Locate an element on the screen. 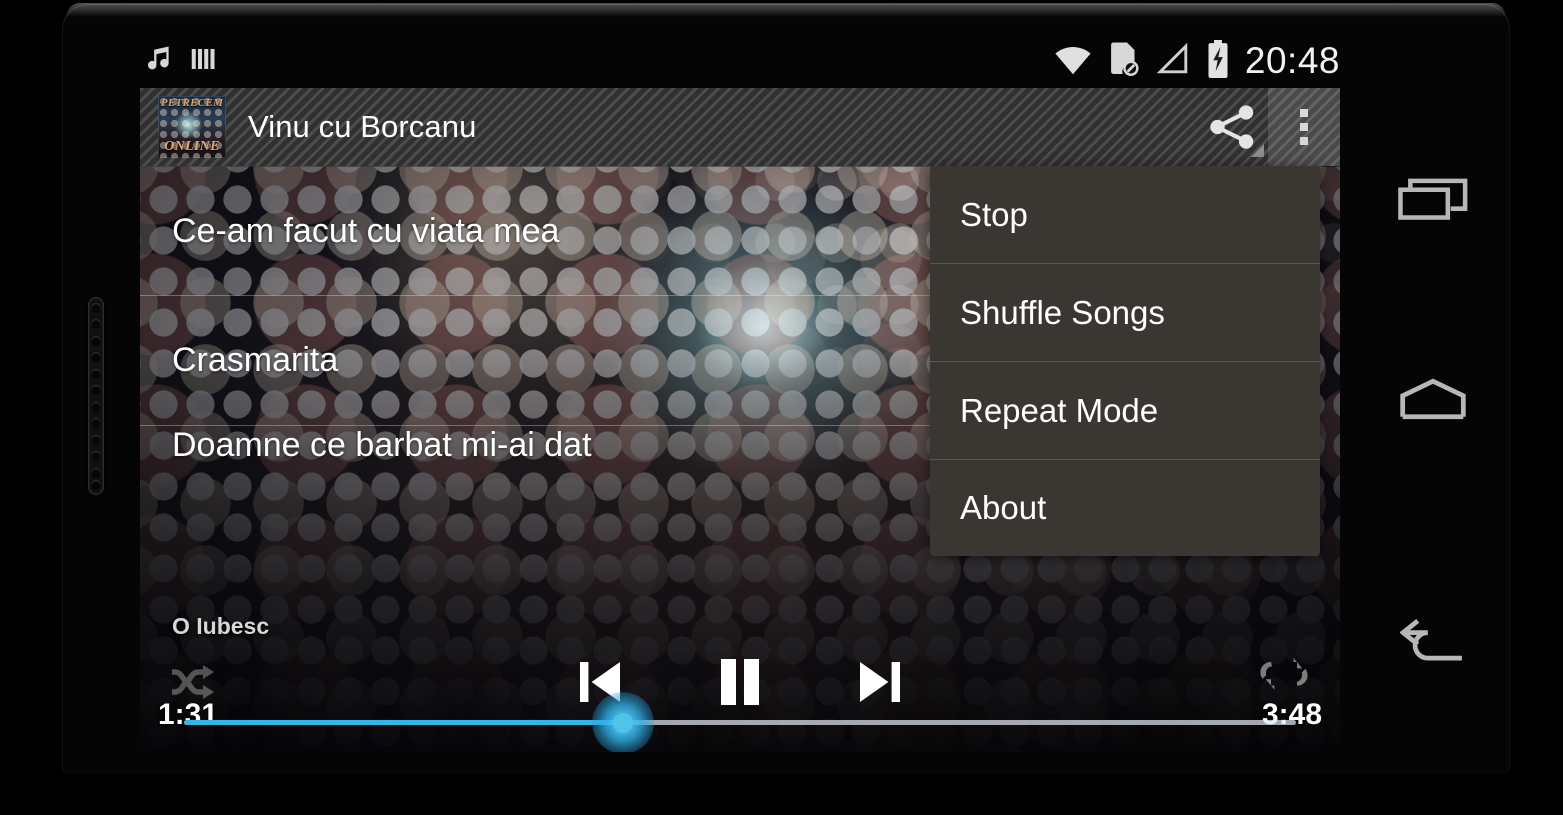  song-title: Crasmarita is located at coordinates (255, 360).